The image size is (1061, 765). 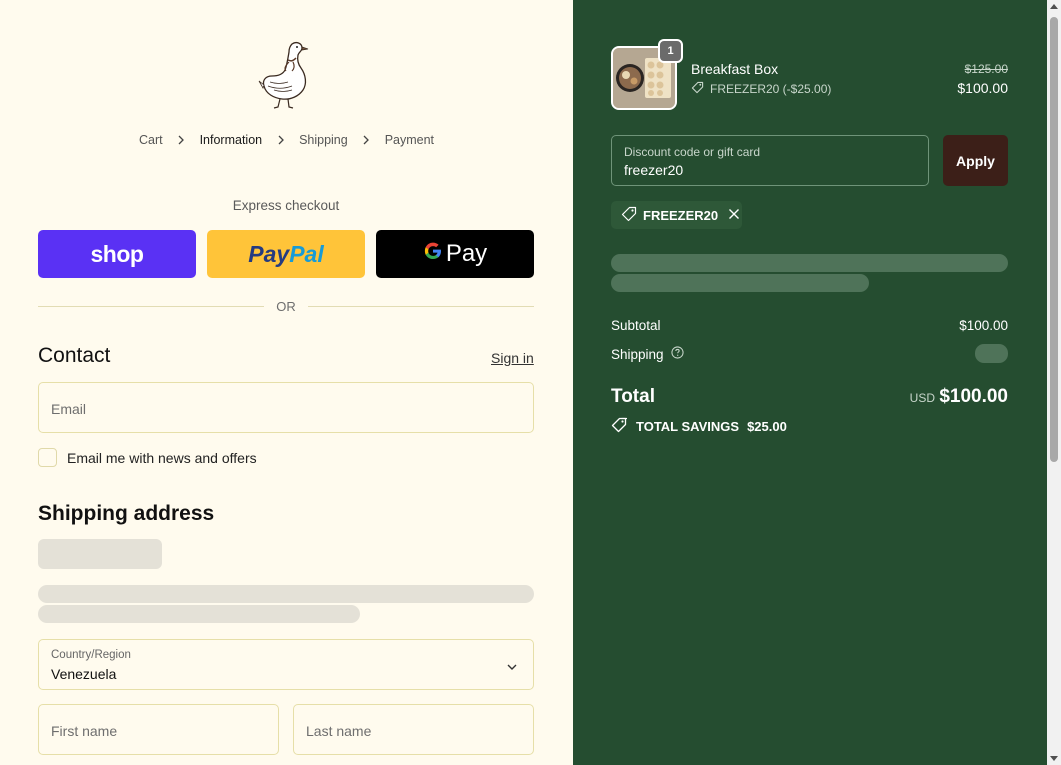 I want to click on breadcrumb-shipping: Shipping, so click(x=323, y=139).